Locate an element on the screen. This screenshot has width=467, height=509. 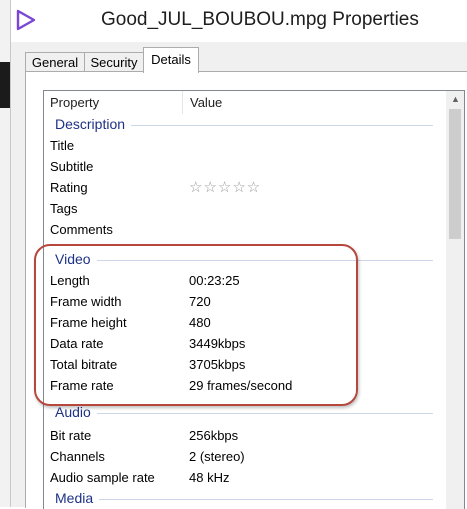
list-item: Comments is located at coordinates (245, 229).